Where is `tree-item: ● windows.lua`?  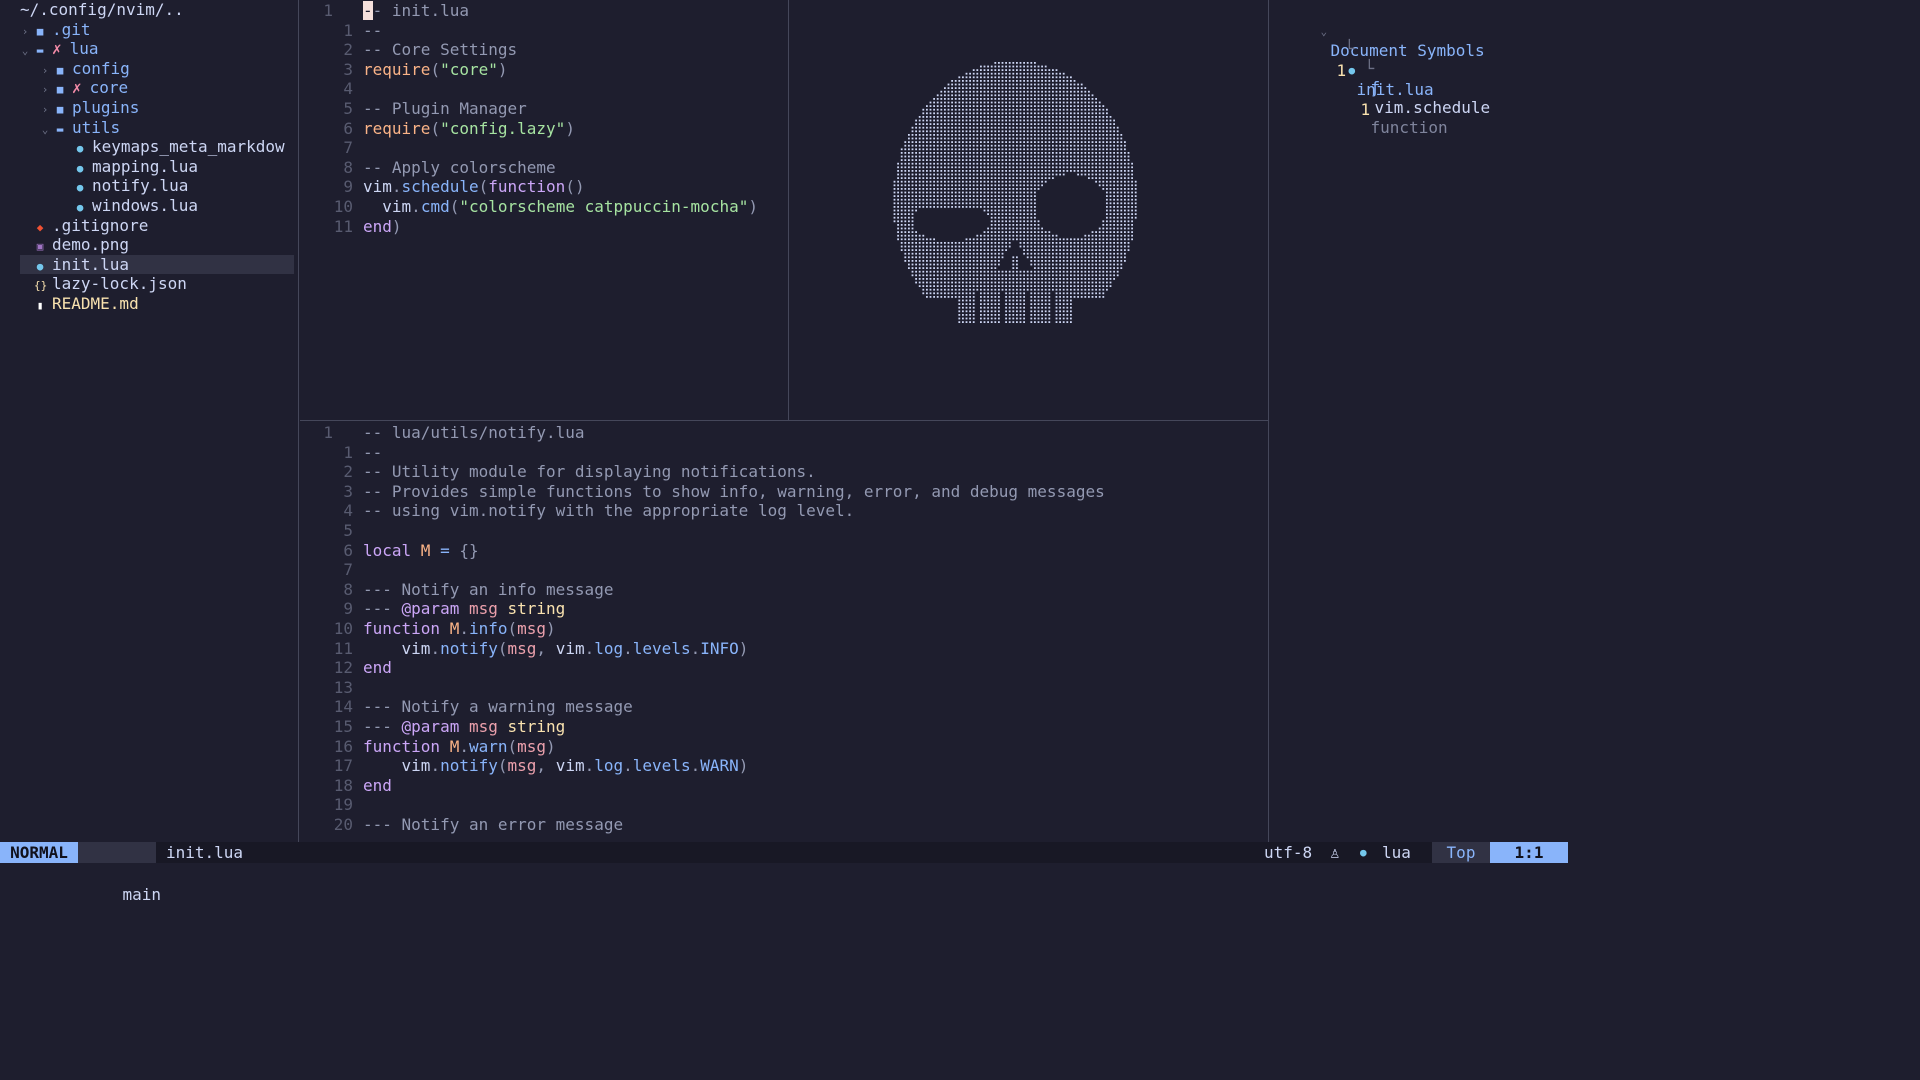
tree-item: ● windows.lua is located at coordinates (149, 206).